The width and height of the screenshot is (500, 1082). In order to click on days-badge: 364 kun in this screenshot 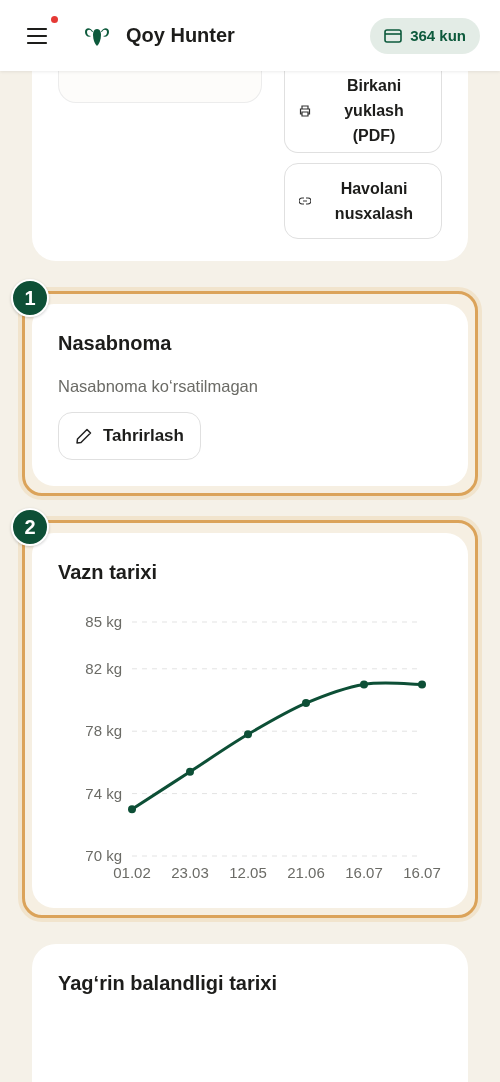, I will do `click(425, 35)`.